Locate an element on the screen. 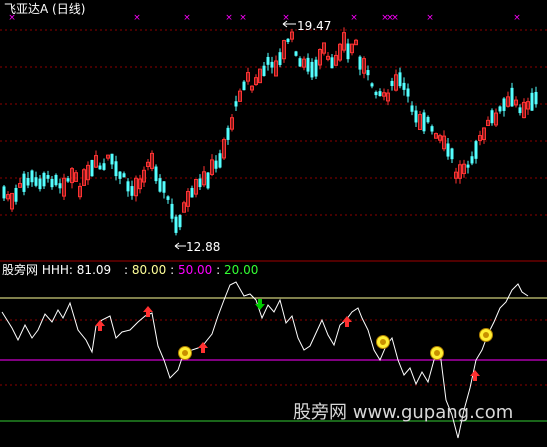 The height and width of the screenshot is (447, 547). period-label: (日线) is located at coordinates (69, 9).